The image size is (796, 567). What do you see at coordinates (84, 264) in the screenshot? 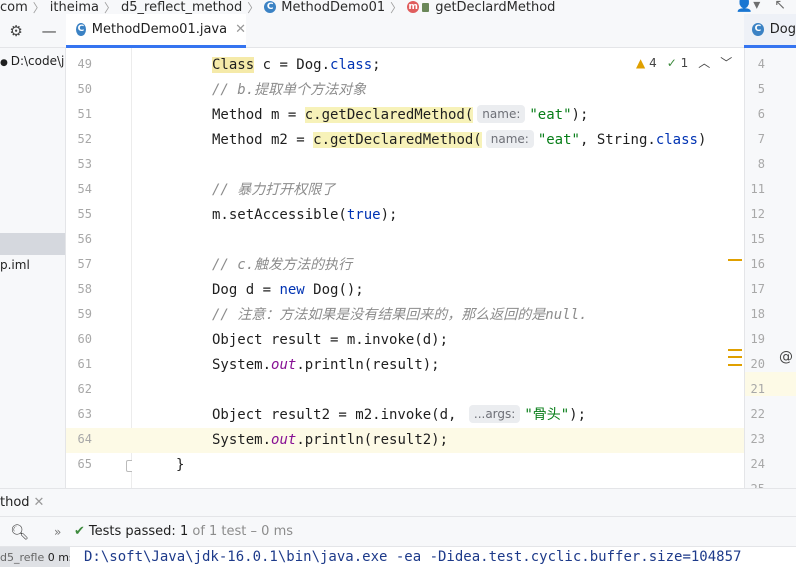
I see `line-number: 57` at bounding box center [84, 264].